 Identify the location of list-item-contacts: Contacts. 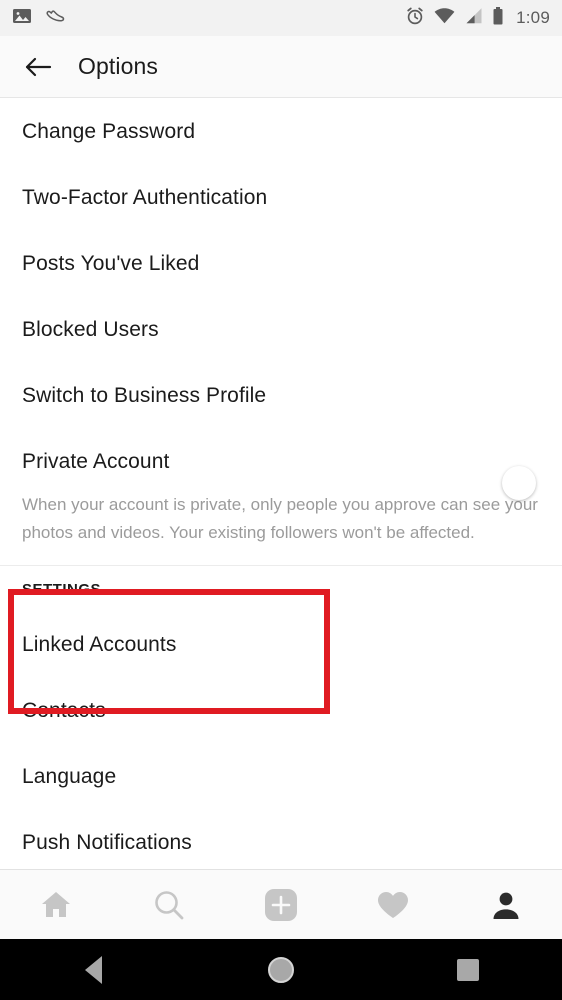
(281, 711).